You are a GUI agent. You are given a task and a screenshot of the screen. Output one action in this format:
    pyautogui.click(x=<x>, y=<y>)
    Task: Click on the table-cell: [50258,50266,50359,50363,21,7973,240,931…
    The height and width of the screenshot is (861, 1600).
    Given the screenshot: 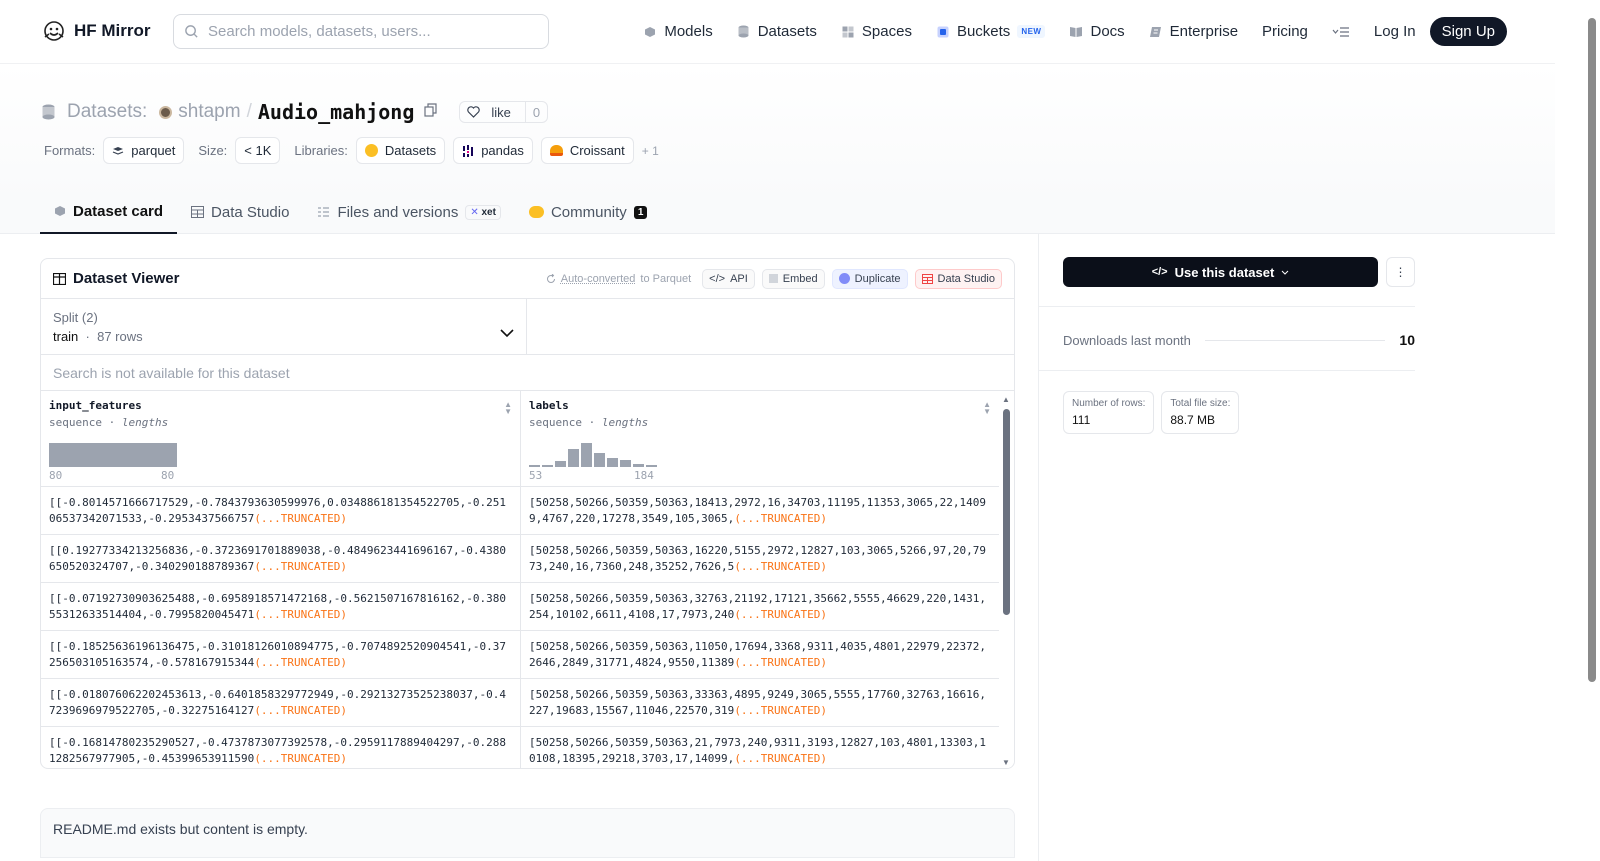 What is the action you would take?
    pyautogui.click(x=759, y=747)
    